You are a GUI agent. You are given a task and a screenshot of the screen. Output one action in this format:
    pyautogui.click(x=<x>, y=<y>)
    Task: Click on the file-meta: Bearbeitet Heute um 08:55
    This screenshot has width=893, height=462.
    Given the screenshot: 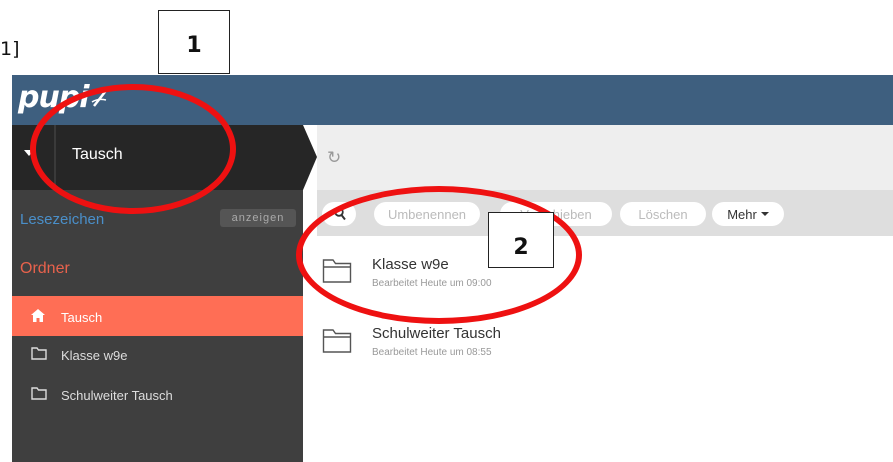 What is the action you would take?
    pyautogui.click(x=432, y=352)
    